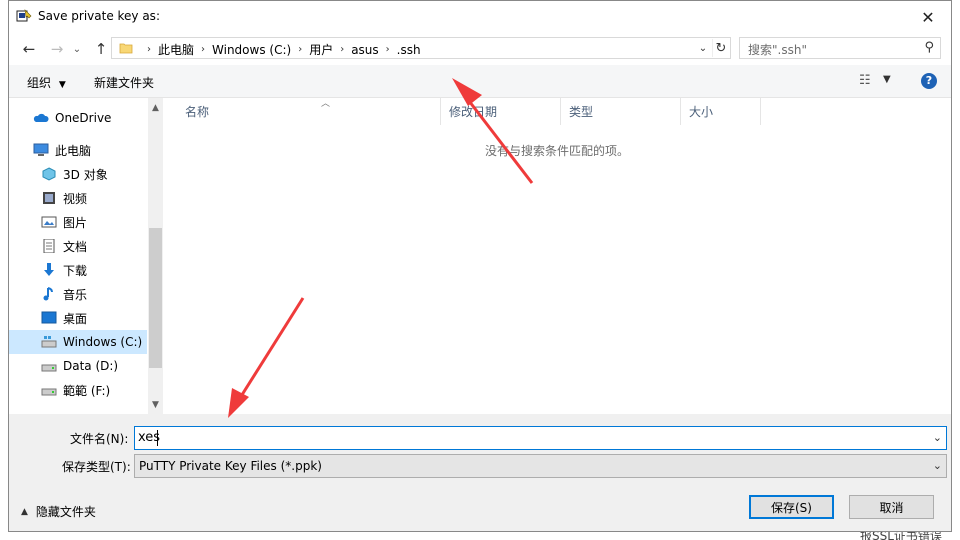  Describe the element at coordinates (41, 117) in the screenshot. I see `cloud-icon` at that location.